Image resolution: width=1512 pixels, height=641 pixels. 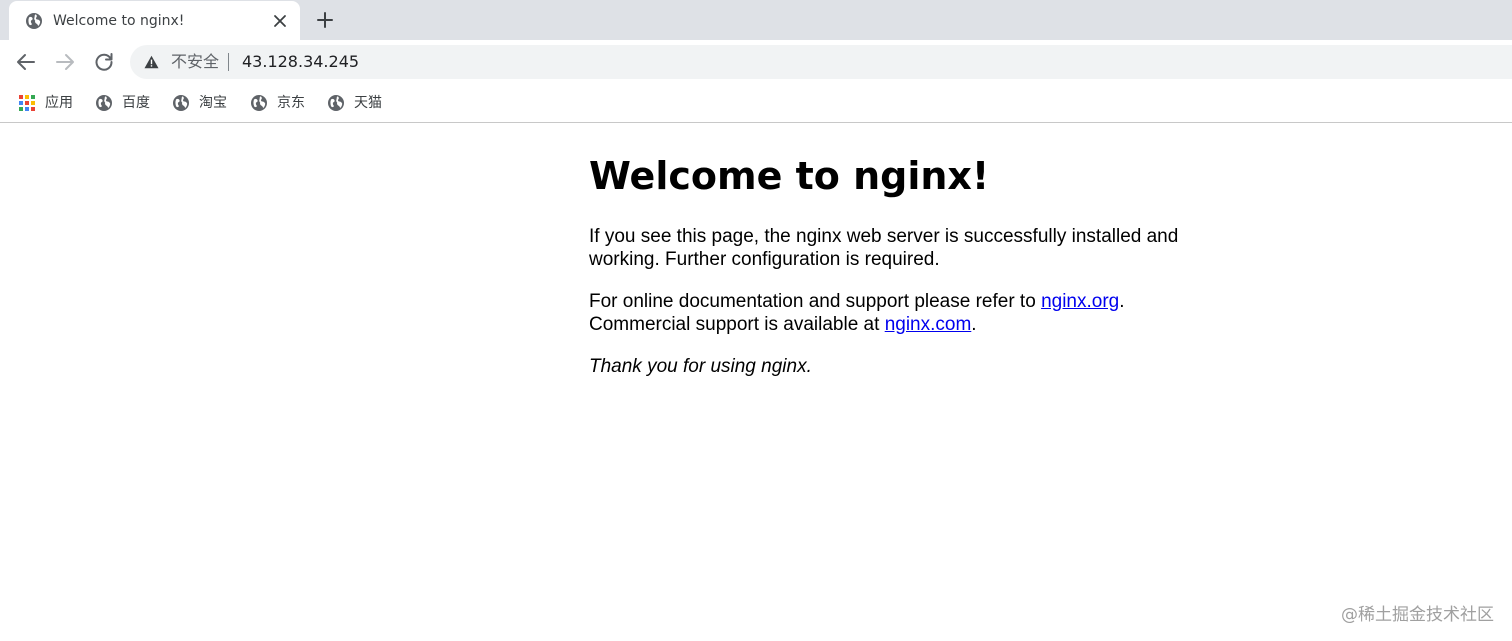 I want to click on reload-icon, so click(x=104, y=62).